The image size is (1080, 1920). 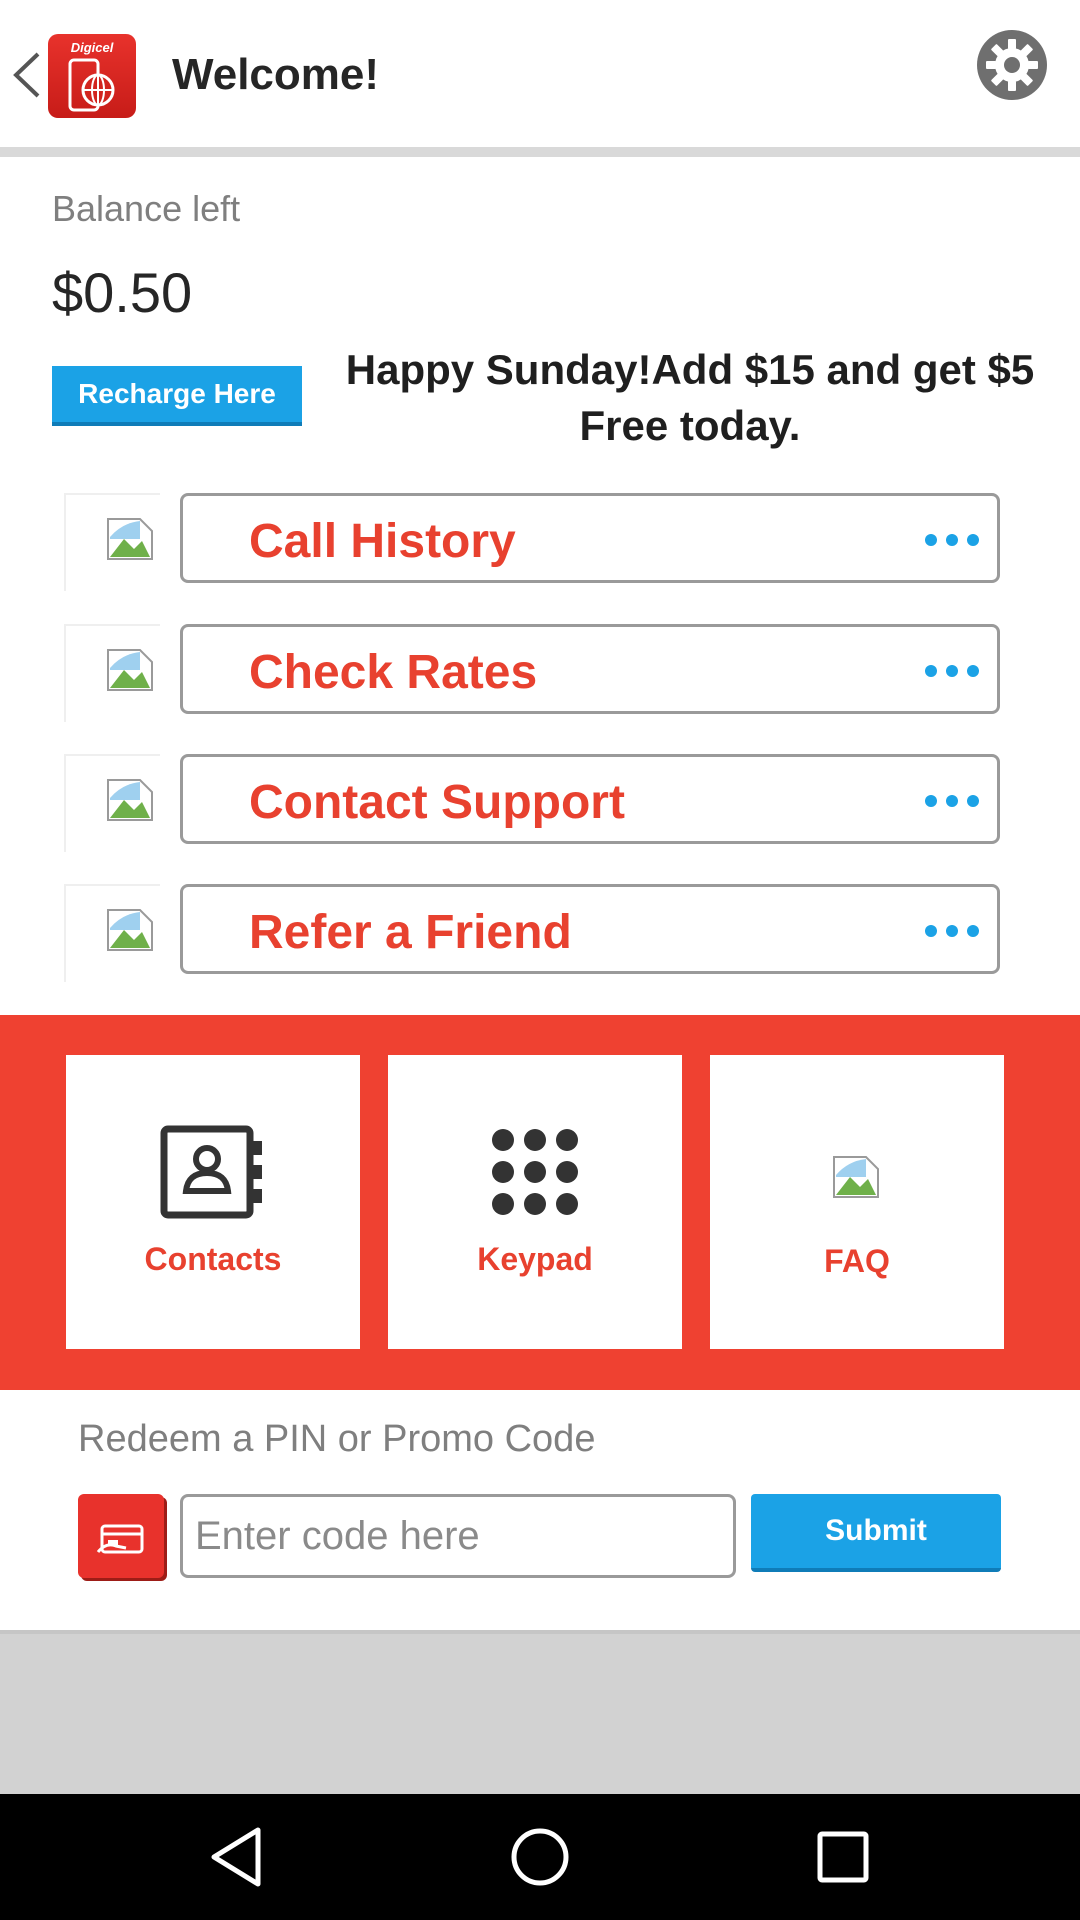 What do you see at coordinates (146, 208) in the screenshot?
I see `balance-label: Balance left` at bounding box center [146, 208].